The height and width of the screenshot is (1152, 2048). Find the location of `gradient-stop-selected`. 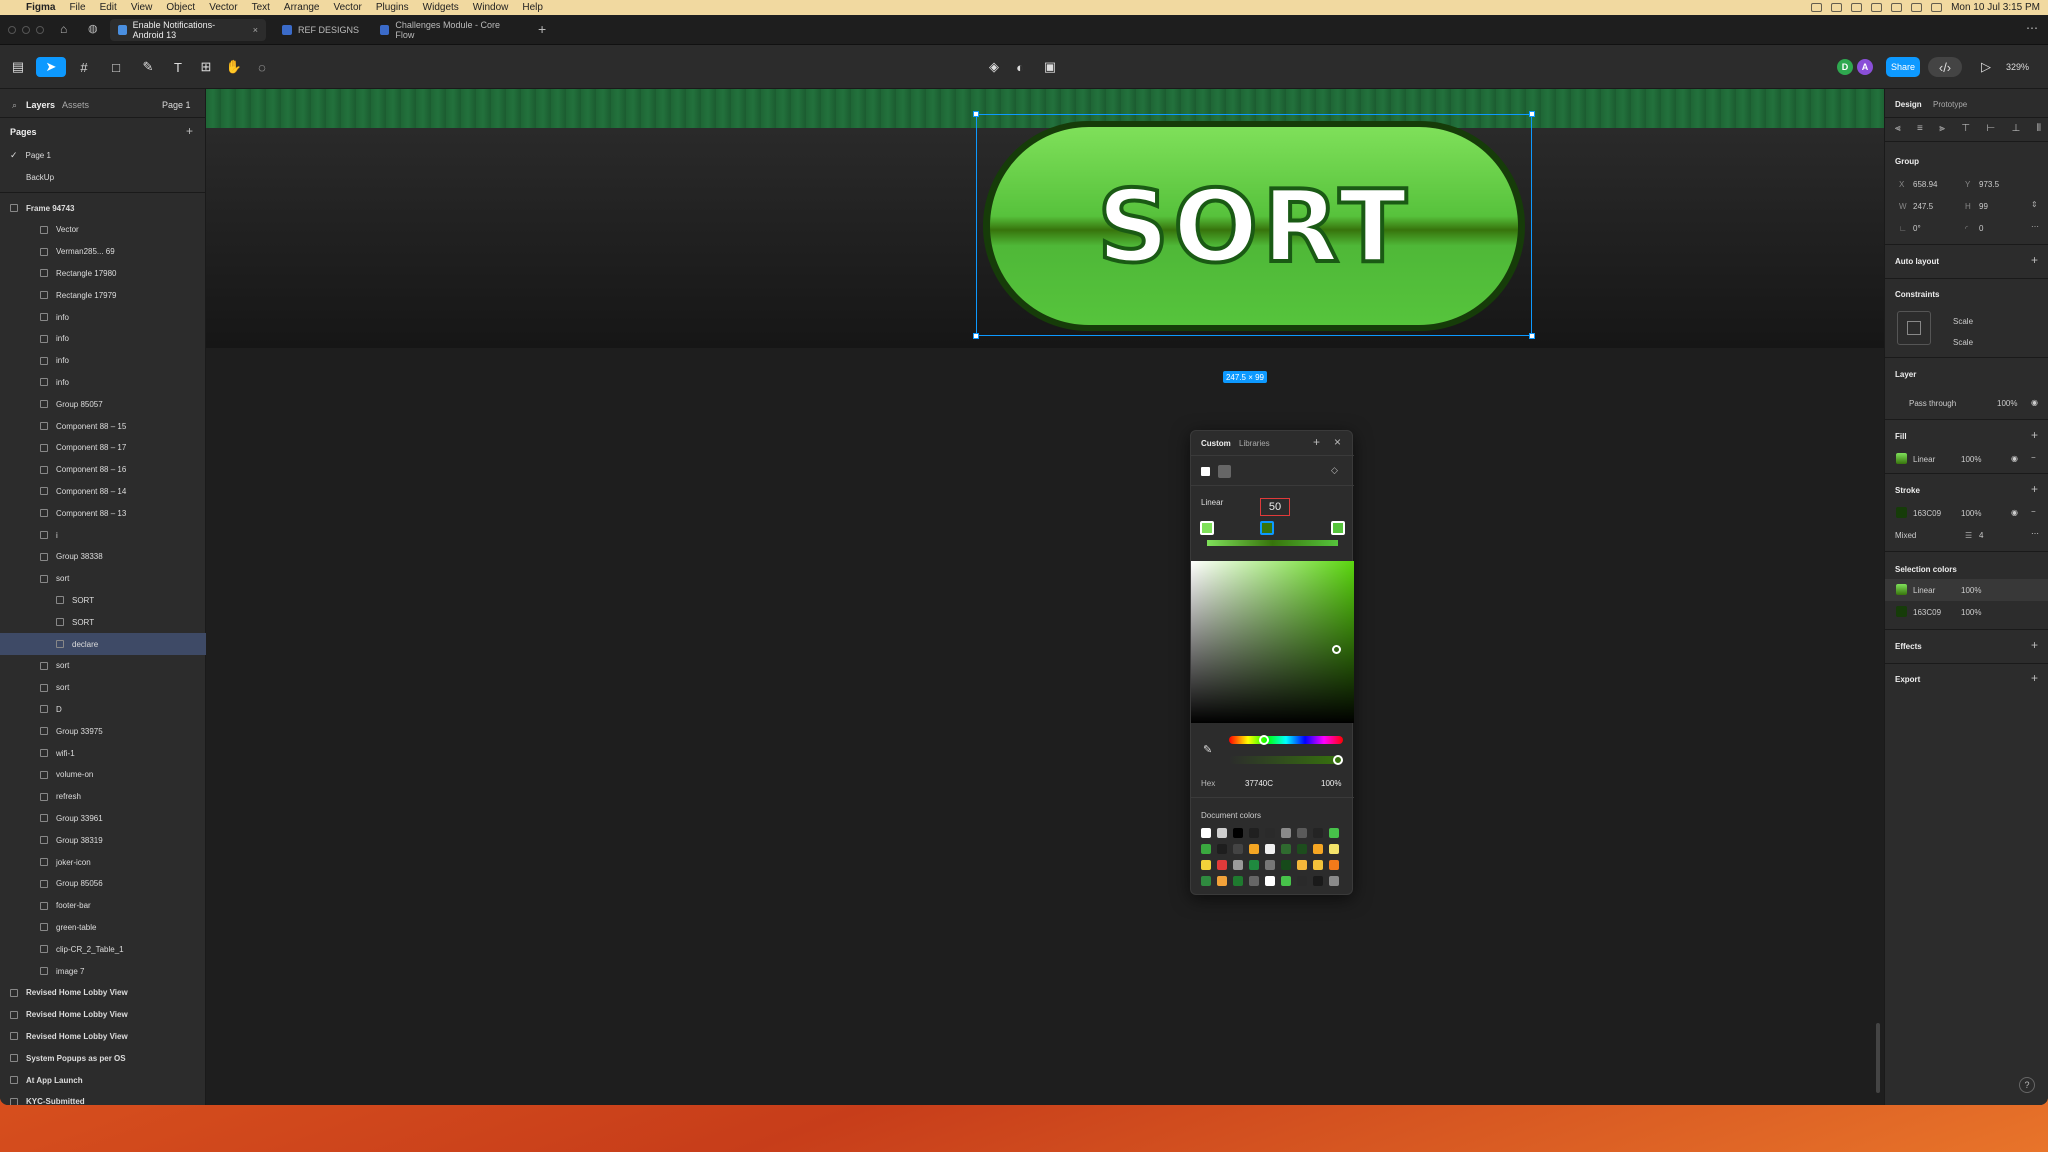

gradient-stop-selected is located at coordinates (1267, 528).